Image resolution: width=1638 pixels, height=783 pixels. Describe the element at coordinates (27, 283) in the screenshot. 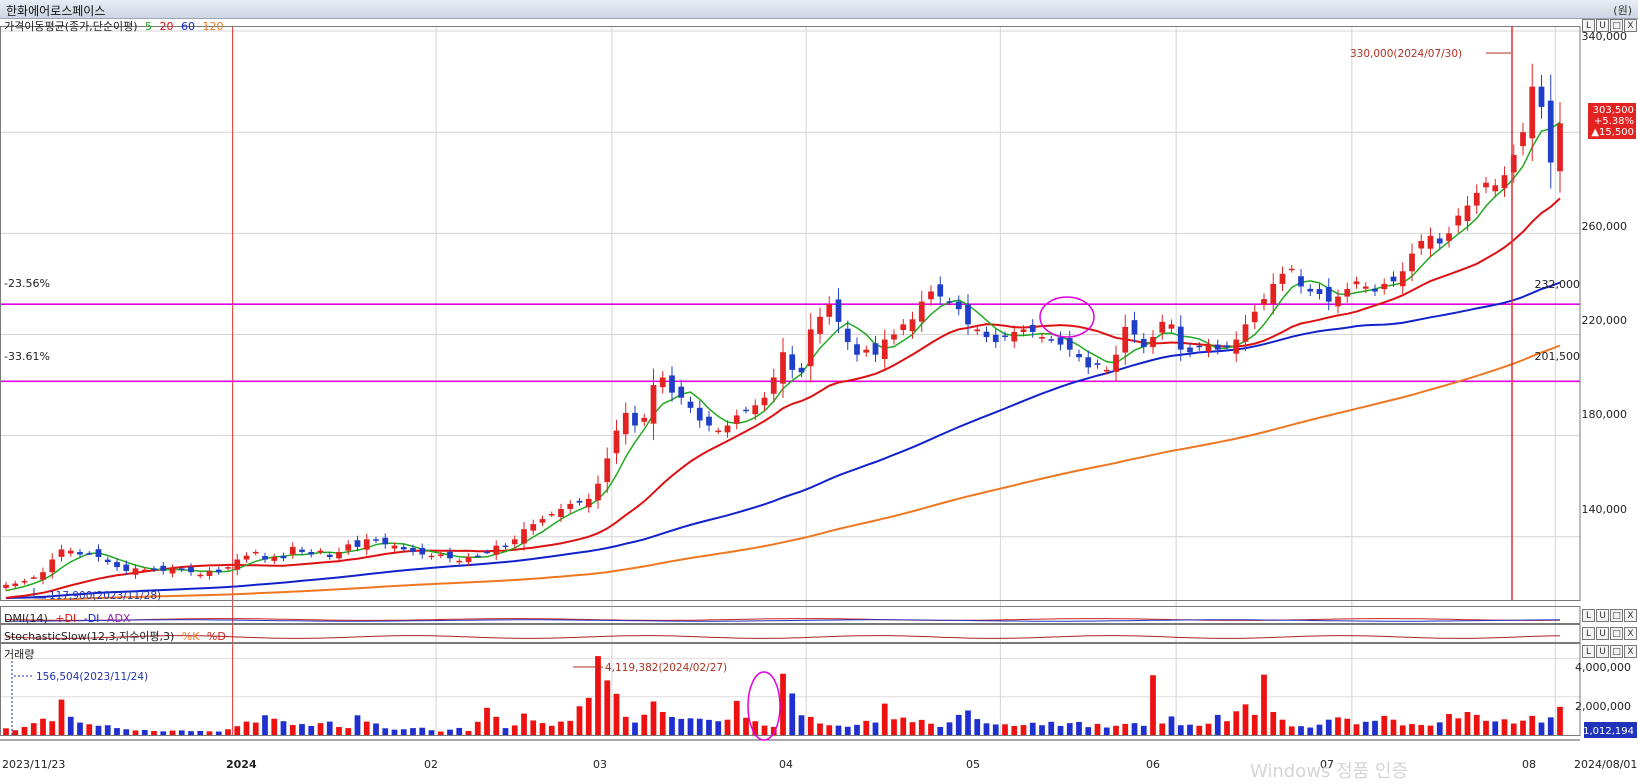

I see `hline-upper-left-label: -23.56%` at that location.